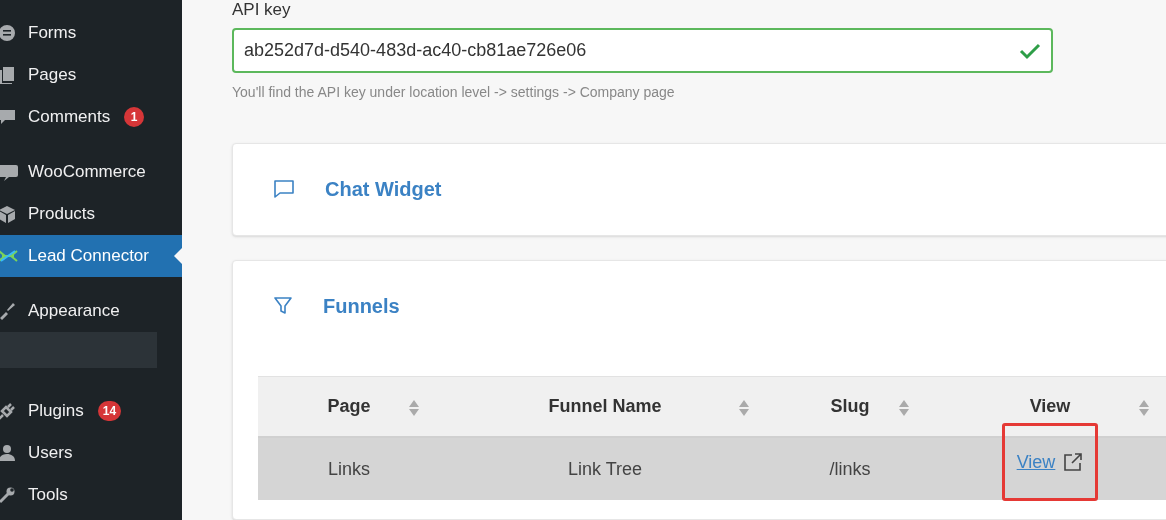  What do you see at coordinates (284, 189) in the screenshot?
I see `chat-icon` at bounding box center [284, 189].